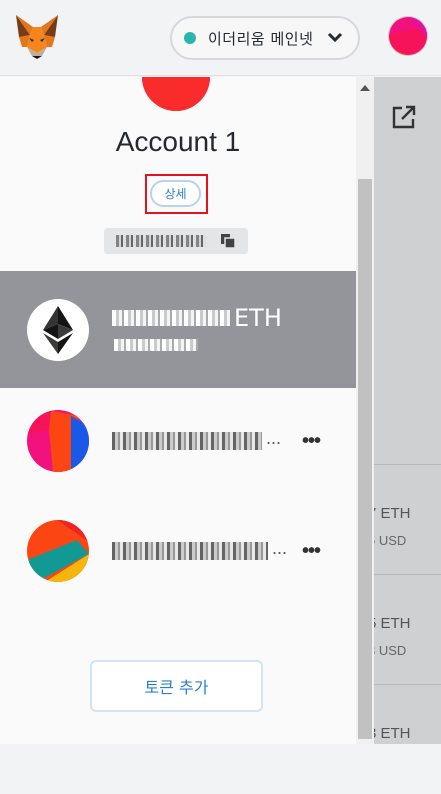 The image size is (441, 794). I want to click on asset-row-eth: ETH, so click(178, 329).